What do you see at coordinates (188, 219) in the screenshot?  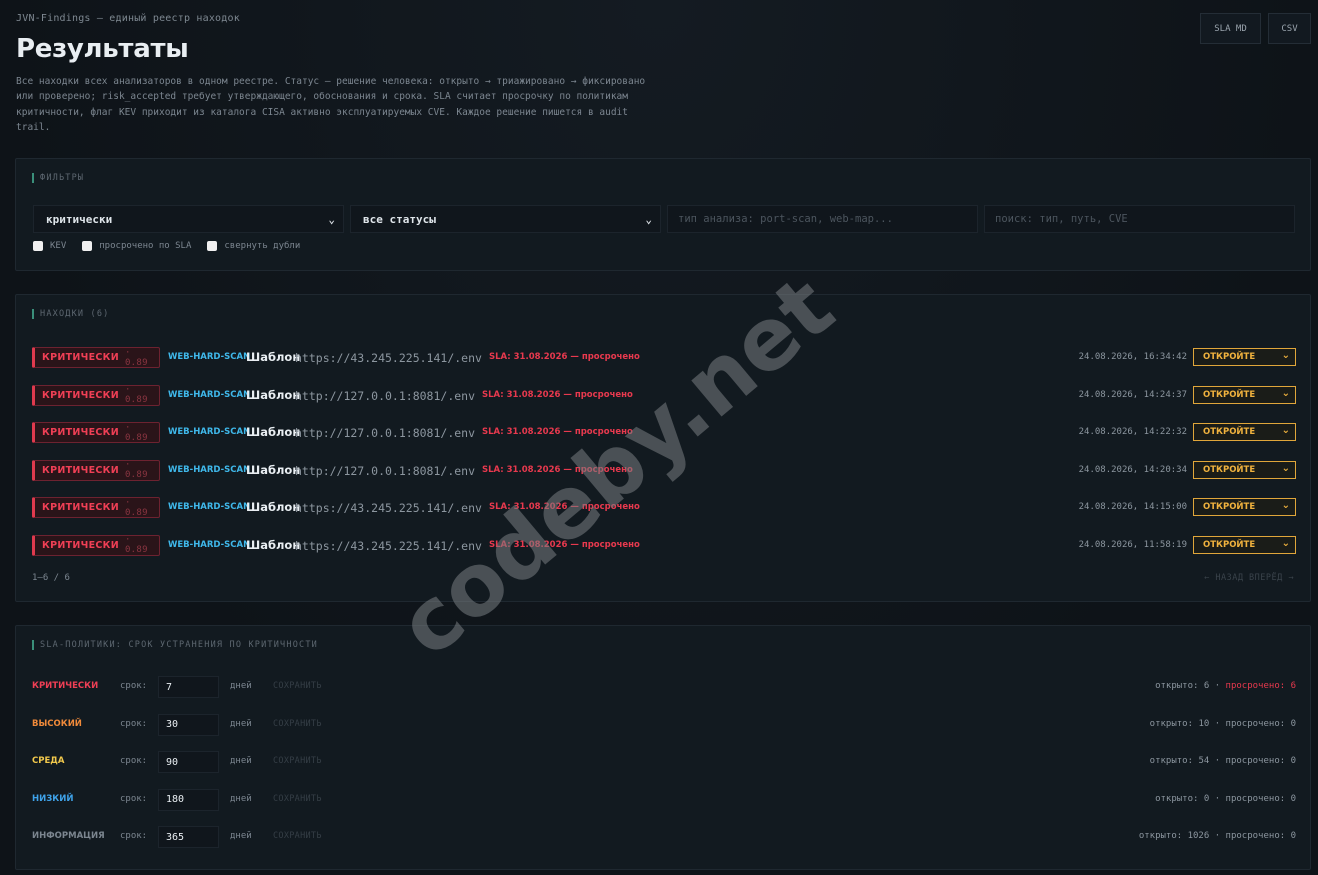 I see `severity-select: критически ⌄` at bounding box center [188, 219].